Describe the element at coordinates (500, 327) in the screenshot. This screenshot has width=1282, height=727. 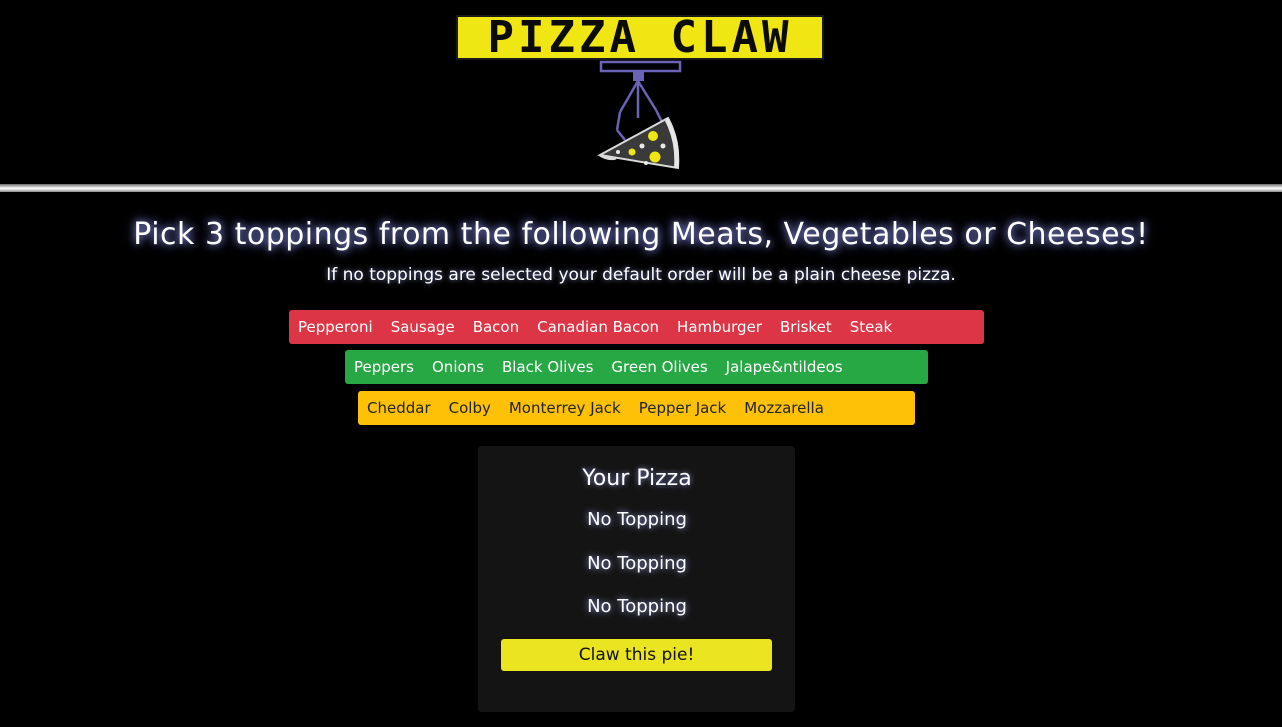
I see `topping-bacon-button: Bacon` at that location.